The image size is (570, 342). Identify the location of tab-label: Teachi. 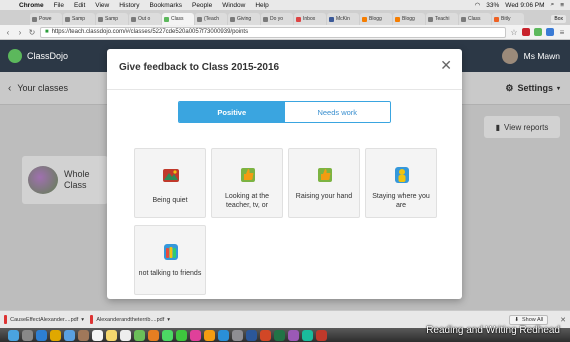
(442, 19).